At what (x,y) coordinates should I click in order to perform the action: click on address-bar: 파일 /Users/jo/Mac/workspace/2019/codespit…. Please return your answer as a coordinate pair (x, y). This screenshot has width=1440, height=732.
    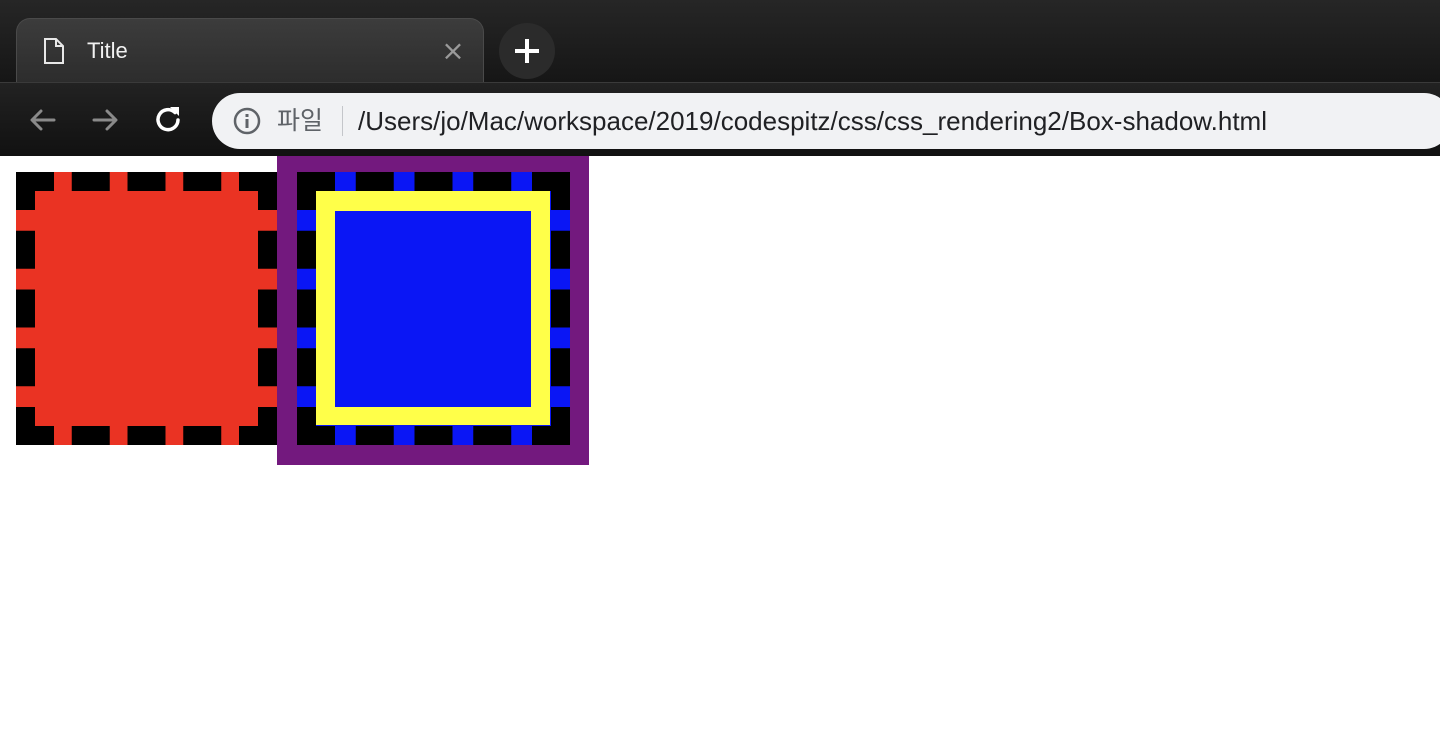
    Looking at the image, I should click on (826, 121).